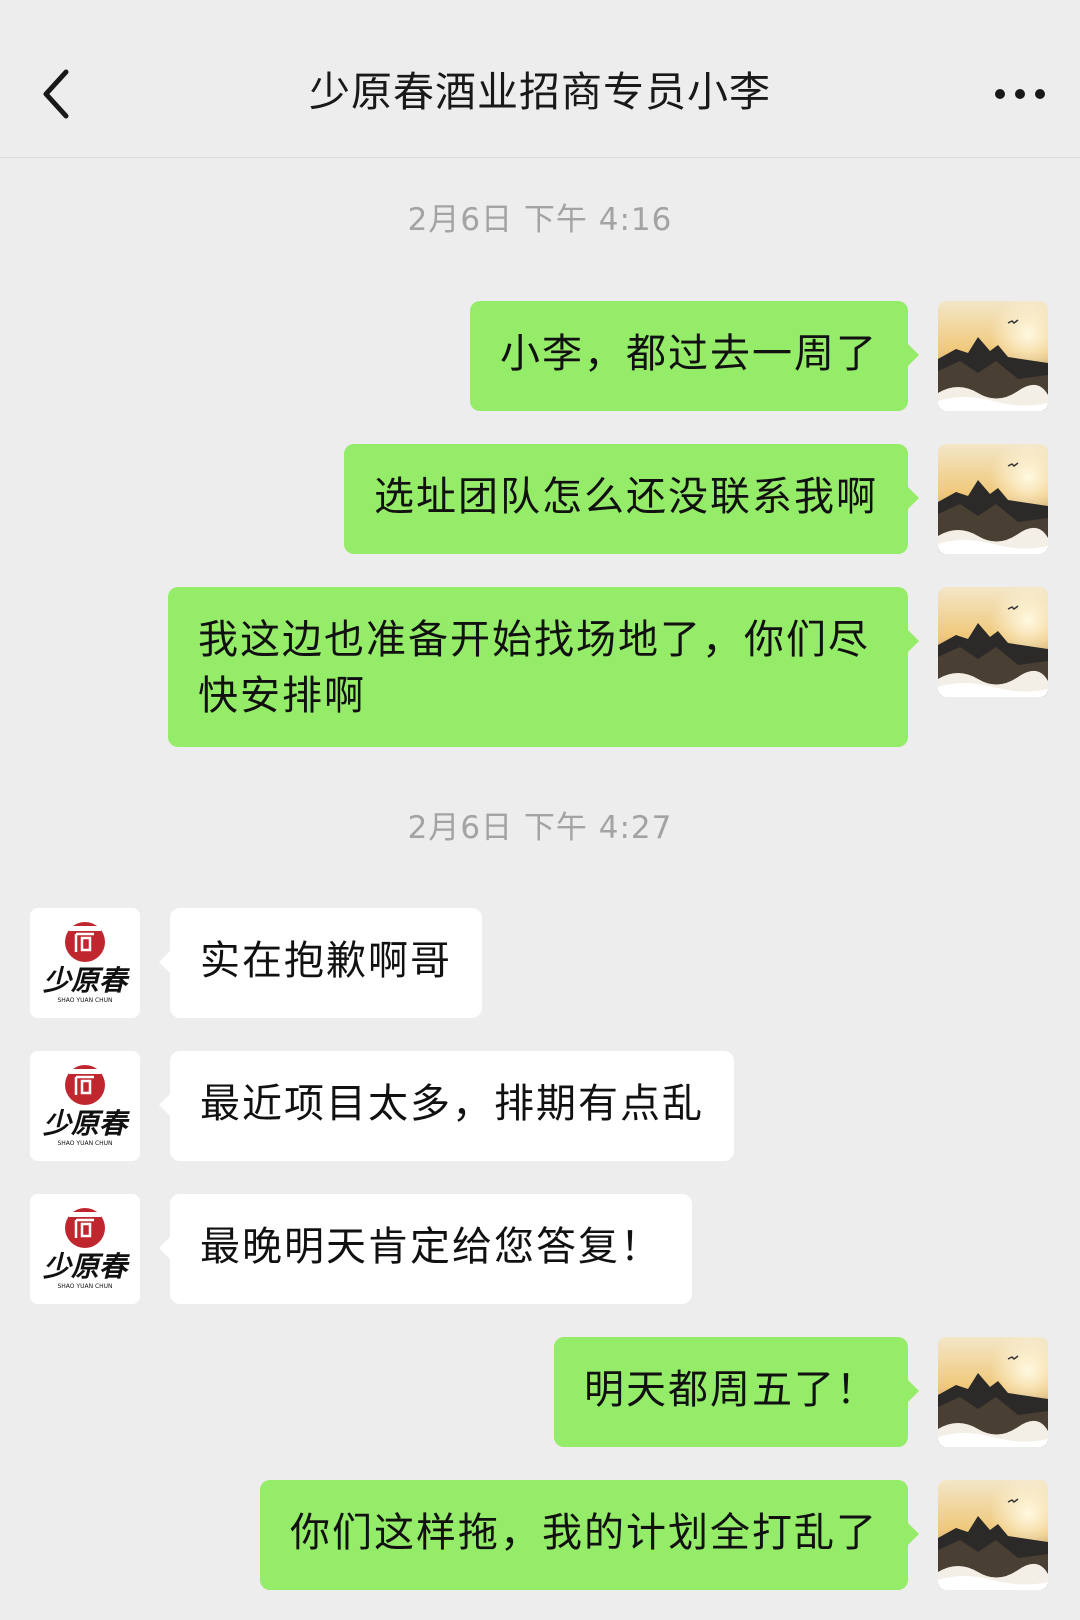 The width and height of the screenshot is (1080, 1620). Describe the element at coordinates (540, 220) in the screenshot. I see `timestamp: 2月6日 下午 4:16` at that location.